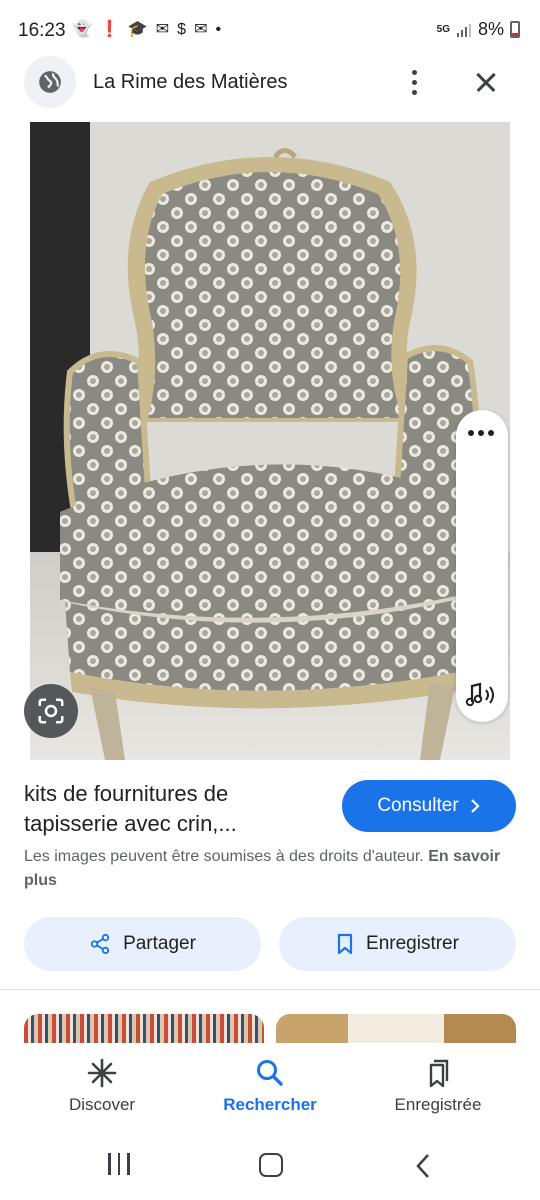 This screenshot has height=1200, width=540. What do you see at coordinates (482, 695) in the screenshot?
I see `read-aloud-icon` at bounding box center [482, 695].